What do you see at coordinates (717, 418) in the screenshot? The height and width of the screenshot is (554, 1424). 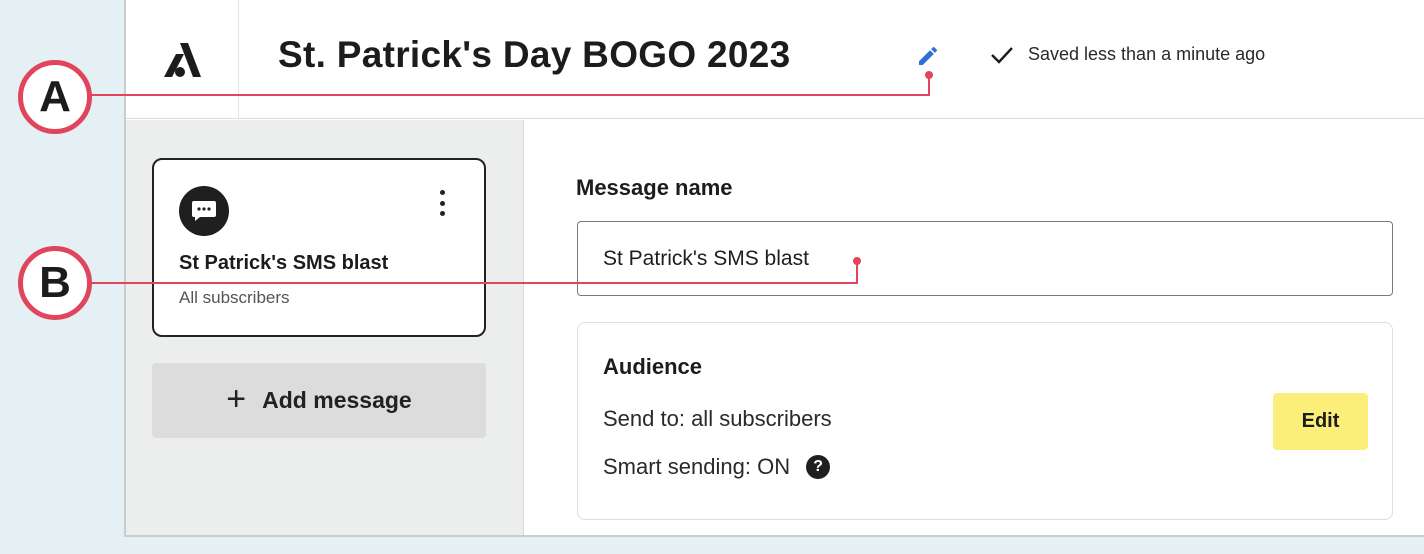 I see `audience-send-to: Send to: all subscribers` at bounding box center [717, 418].